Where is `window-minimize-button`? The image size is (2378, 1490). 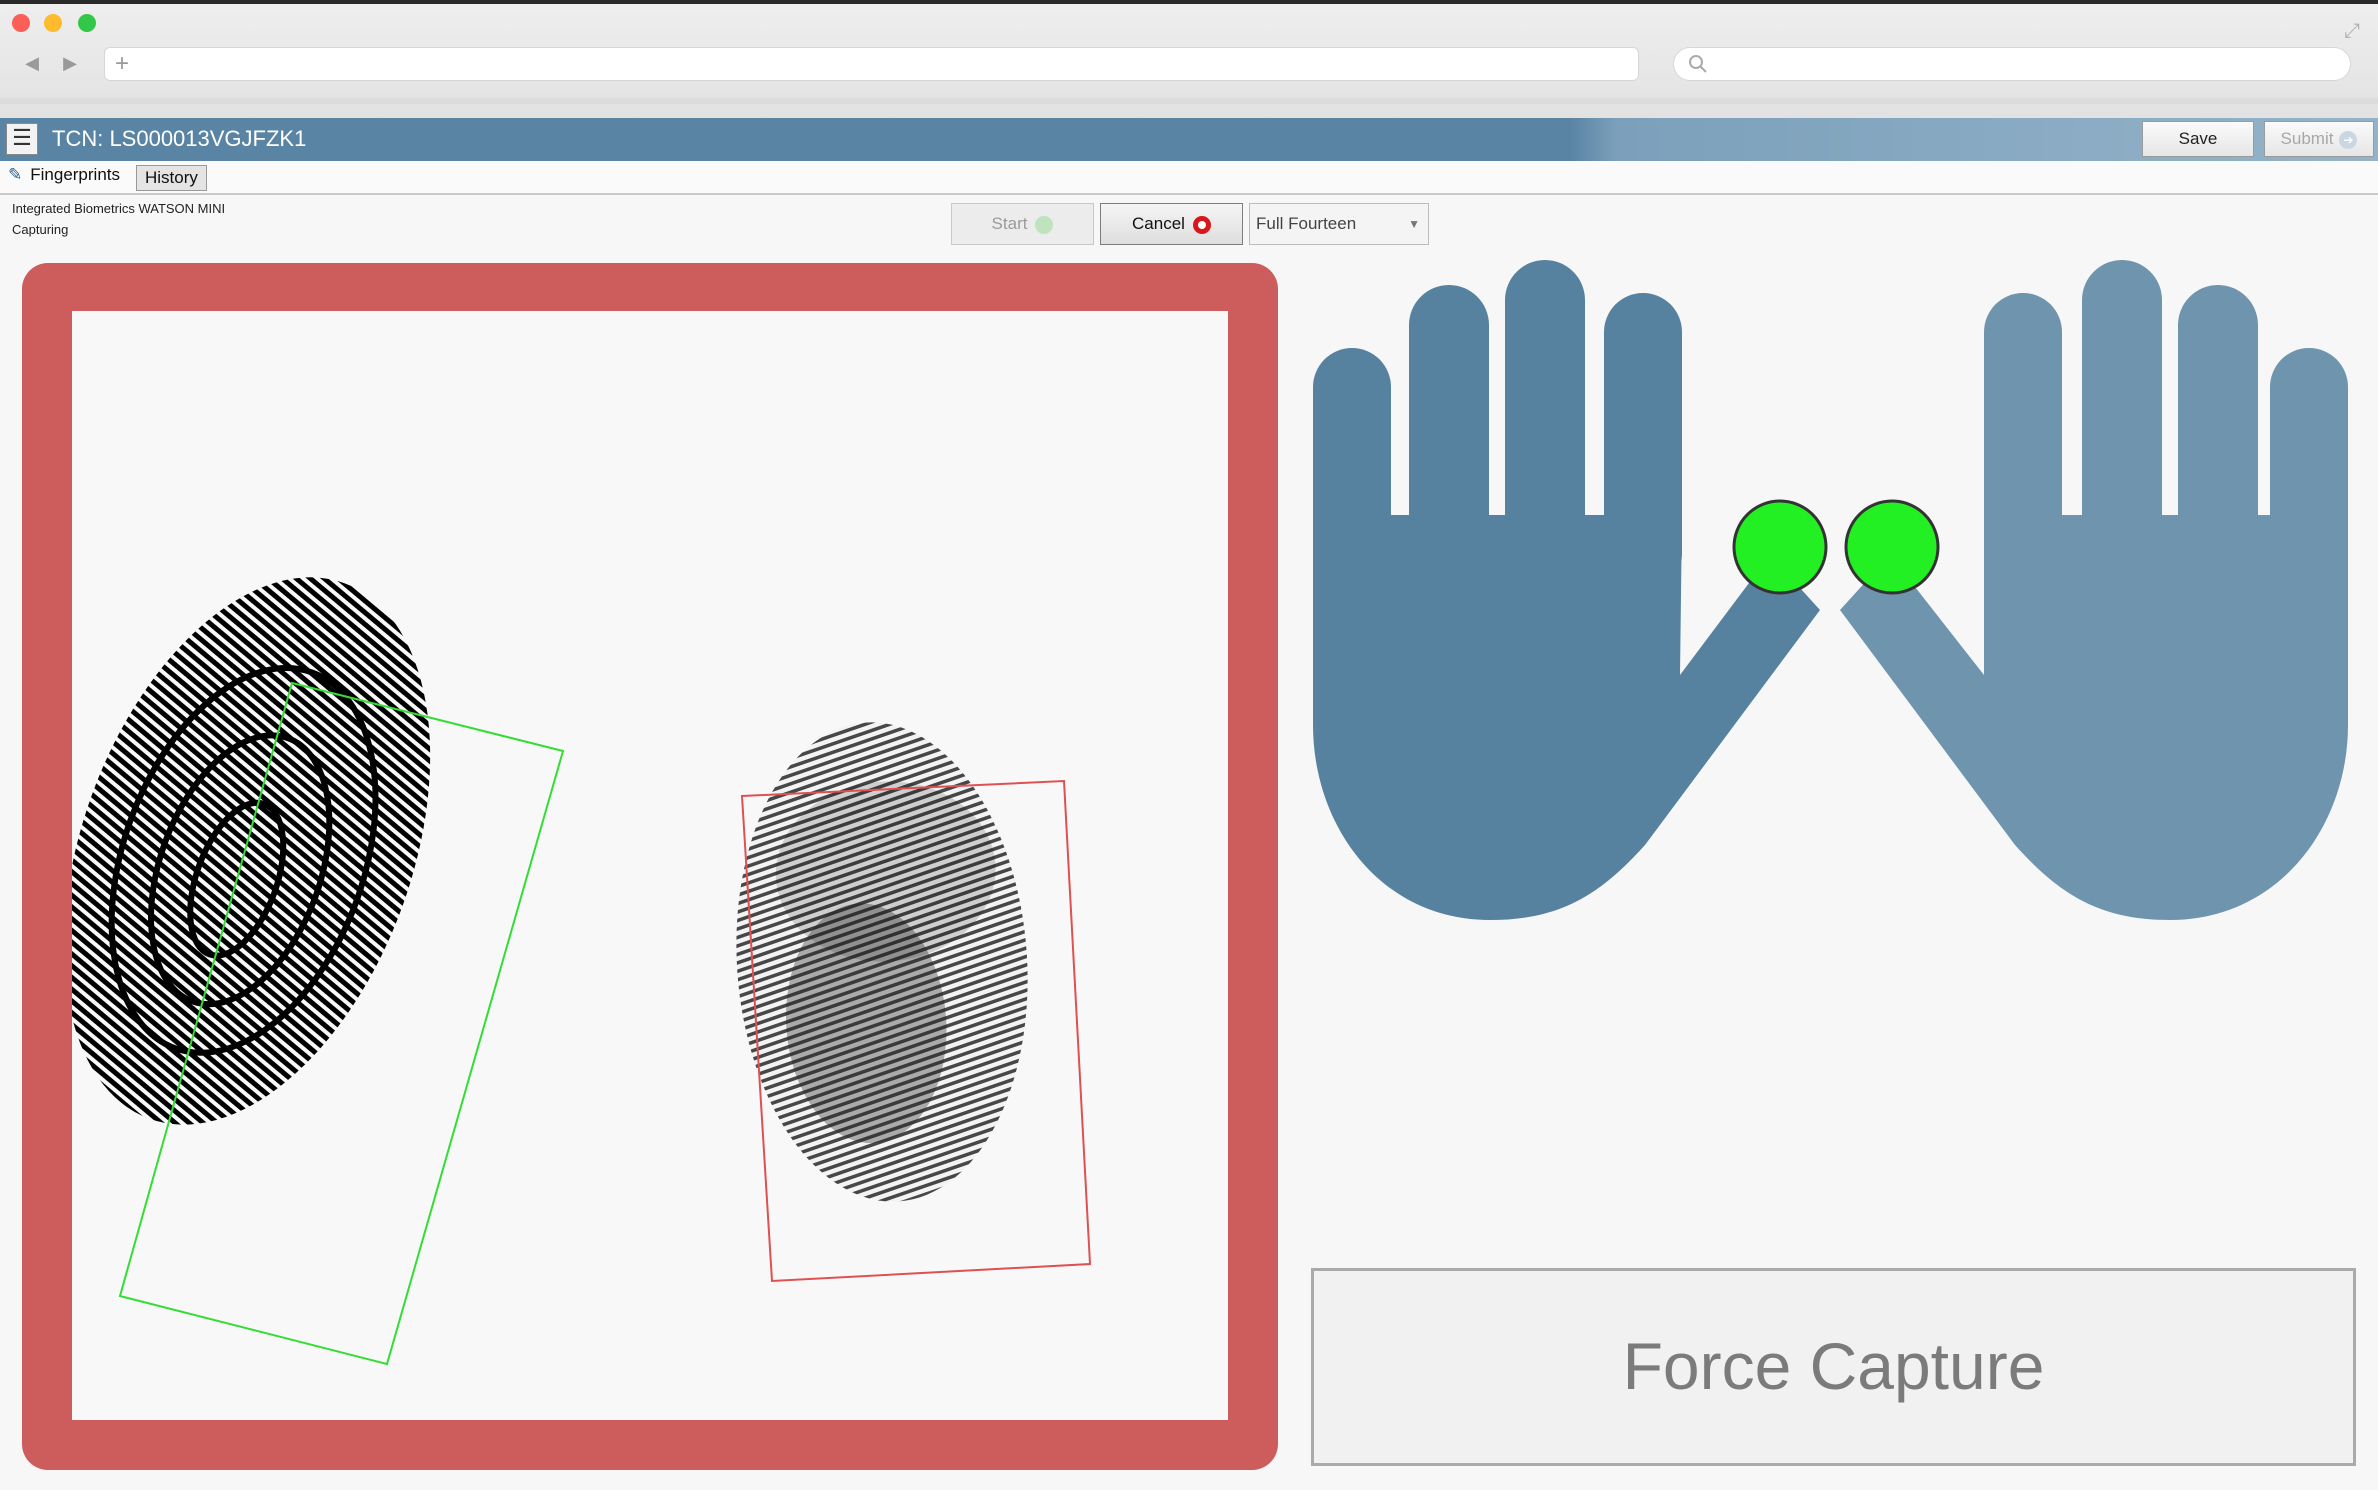
window-minimize-button is located at coordinates (53, 23).